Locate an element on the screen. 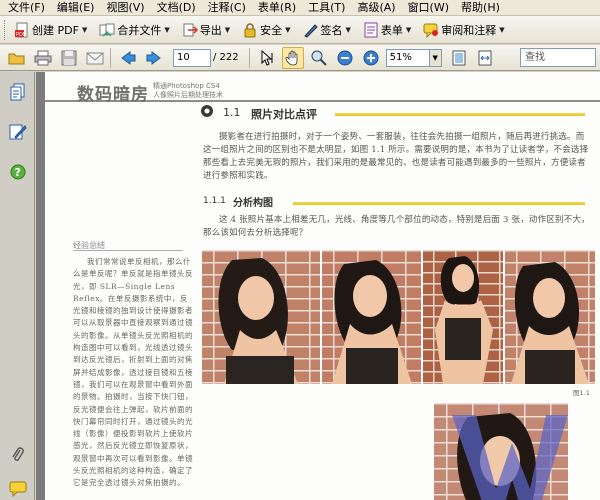  subsection-rule is located at coordinates (439, 203).